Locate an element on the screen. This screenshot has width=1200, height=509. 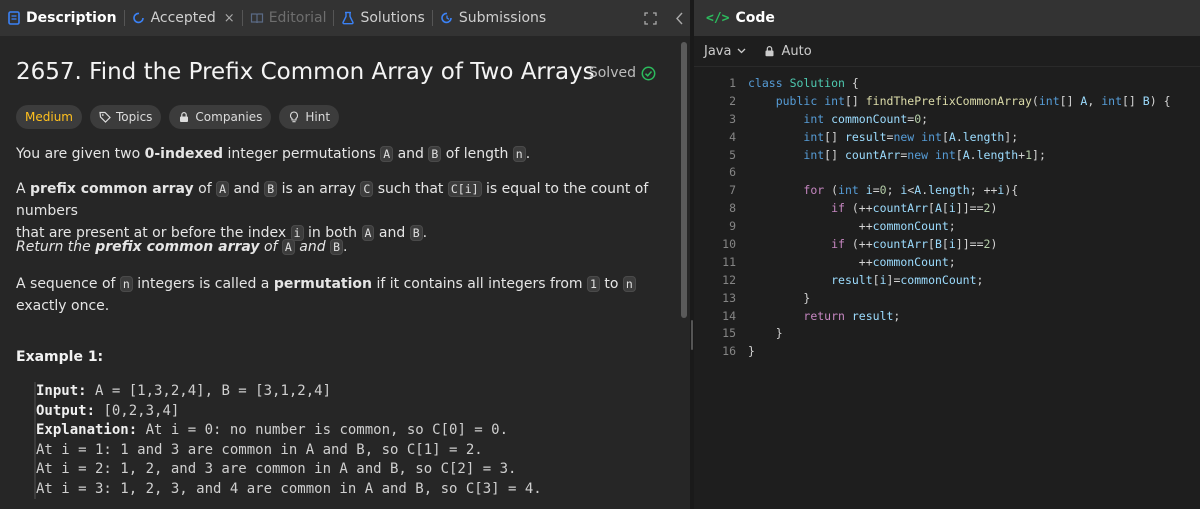
text: A is located at coordinates (23, 189).